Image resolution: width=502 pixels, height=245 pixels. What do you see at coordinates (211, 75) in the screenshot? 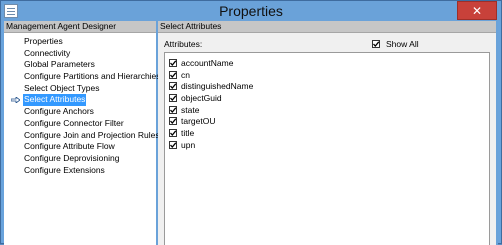
I see `attribute-item: cn` at bounding box center [211, 75].